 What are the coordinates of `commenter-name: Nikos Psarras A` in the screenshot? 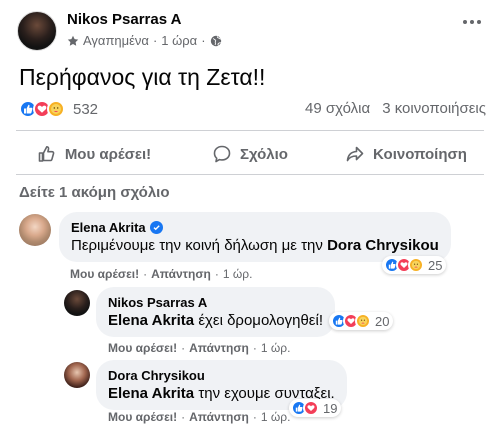 It's located at (157, 302).